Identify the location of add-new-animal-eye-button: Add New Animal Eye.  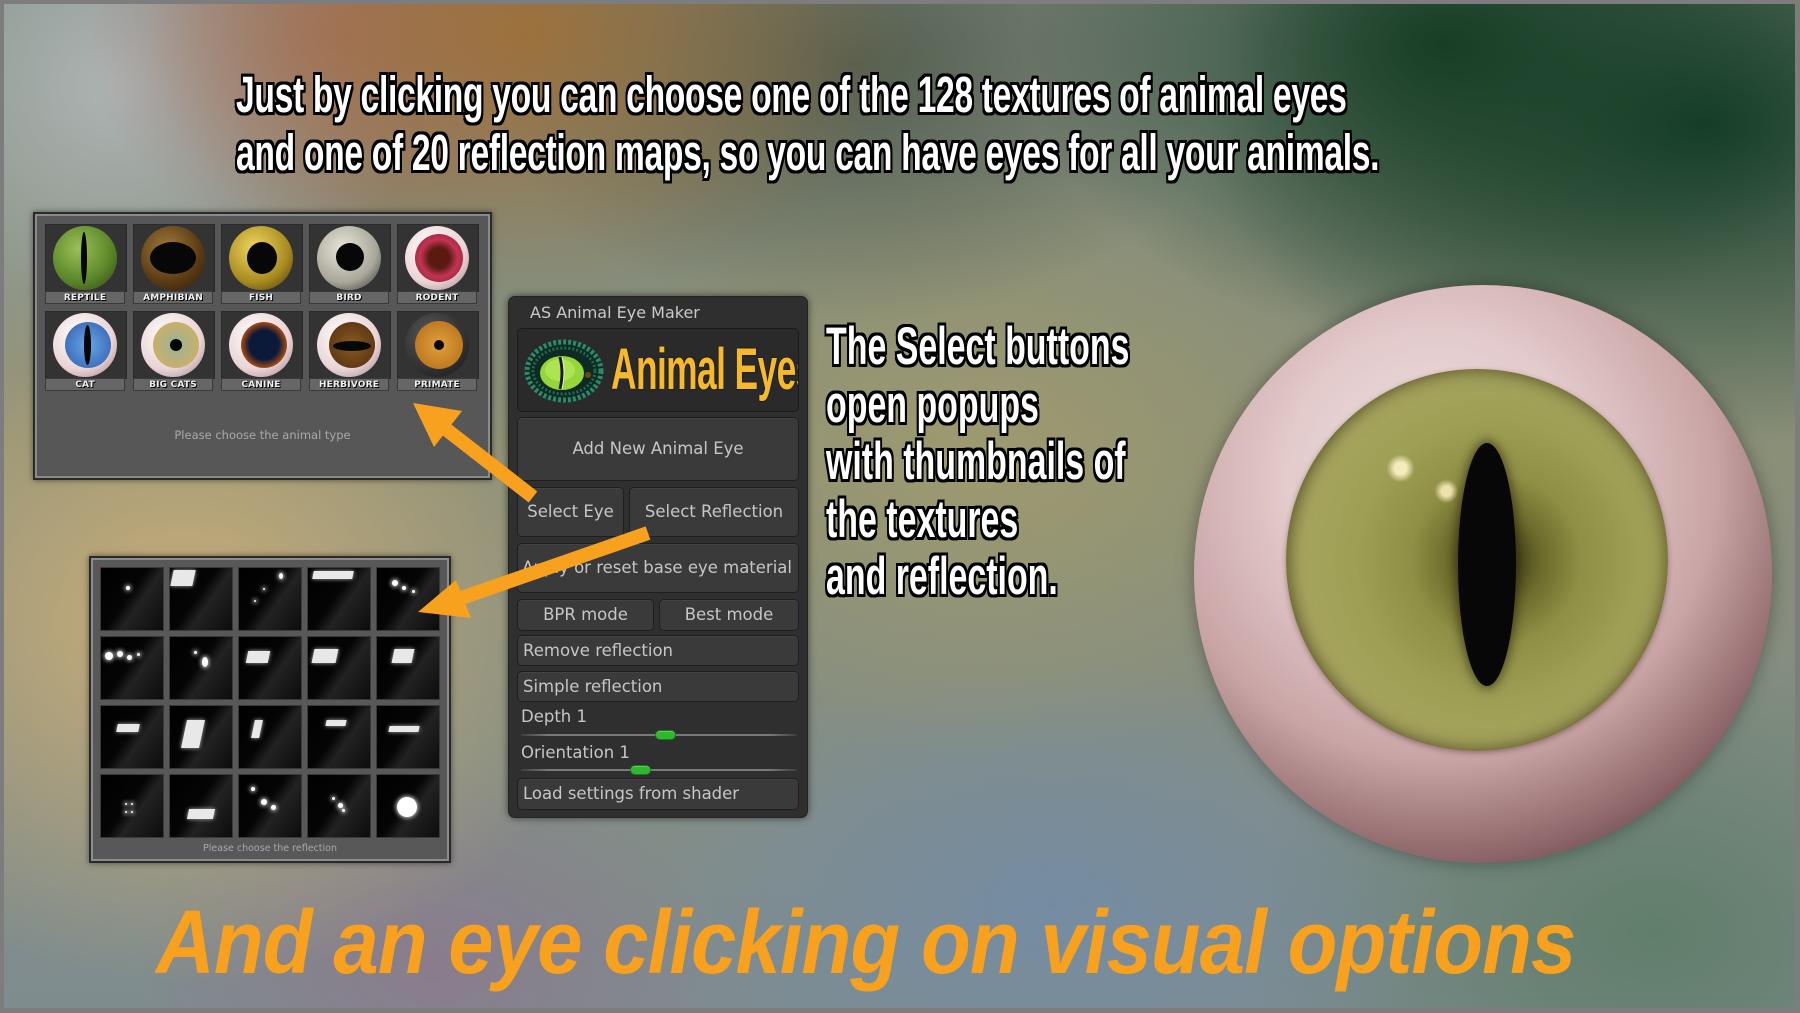
(658, 449).